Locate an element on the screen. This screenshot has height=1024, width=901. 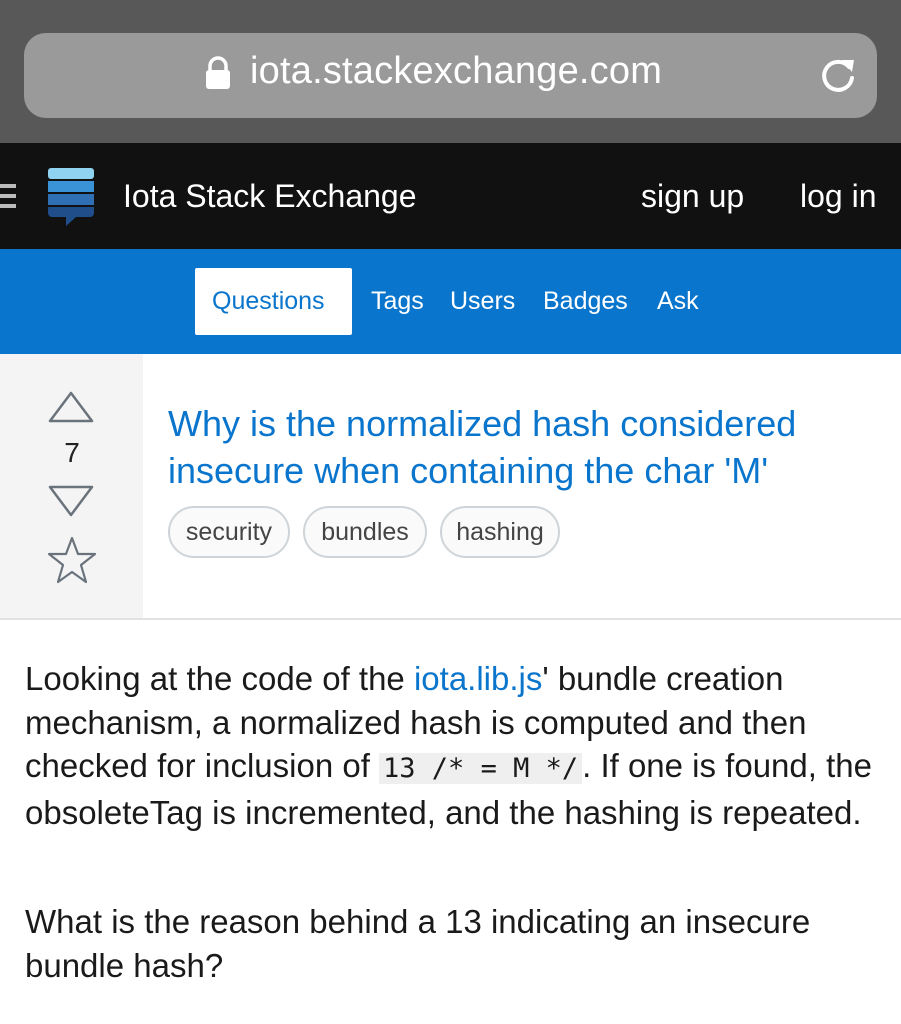
menu-icon is located at coordinates (11, 196).